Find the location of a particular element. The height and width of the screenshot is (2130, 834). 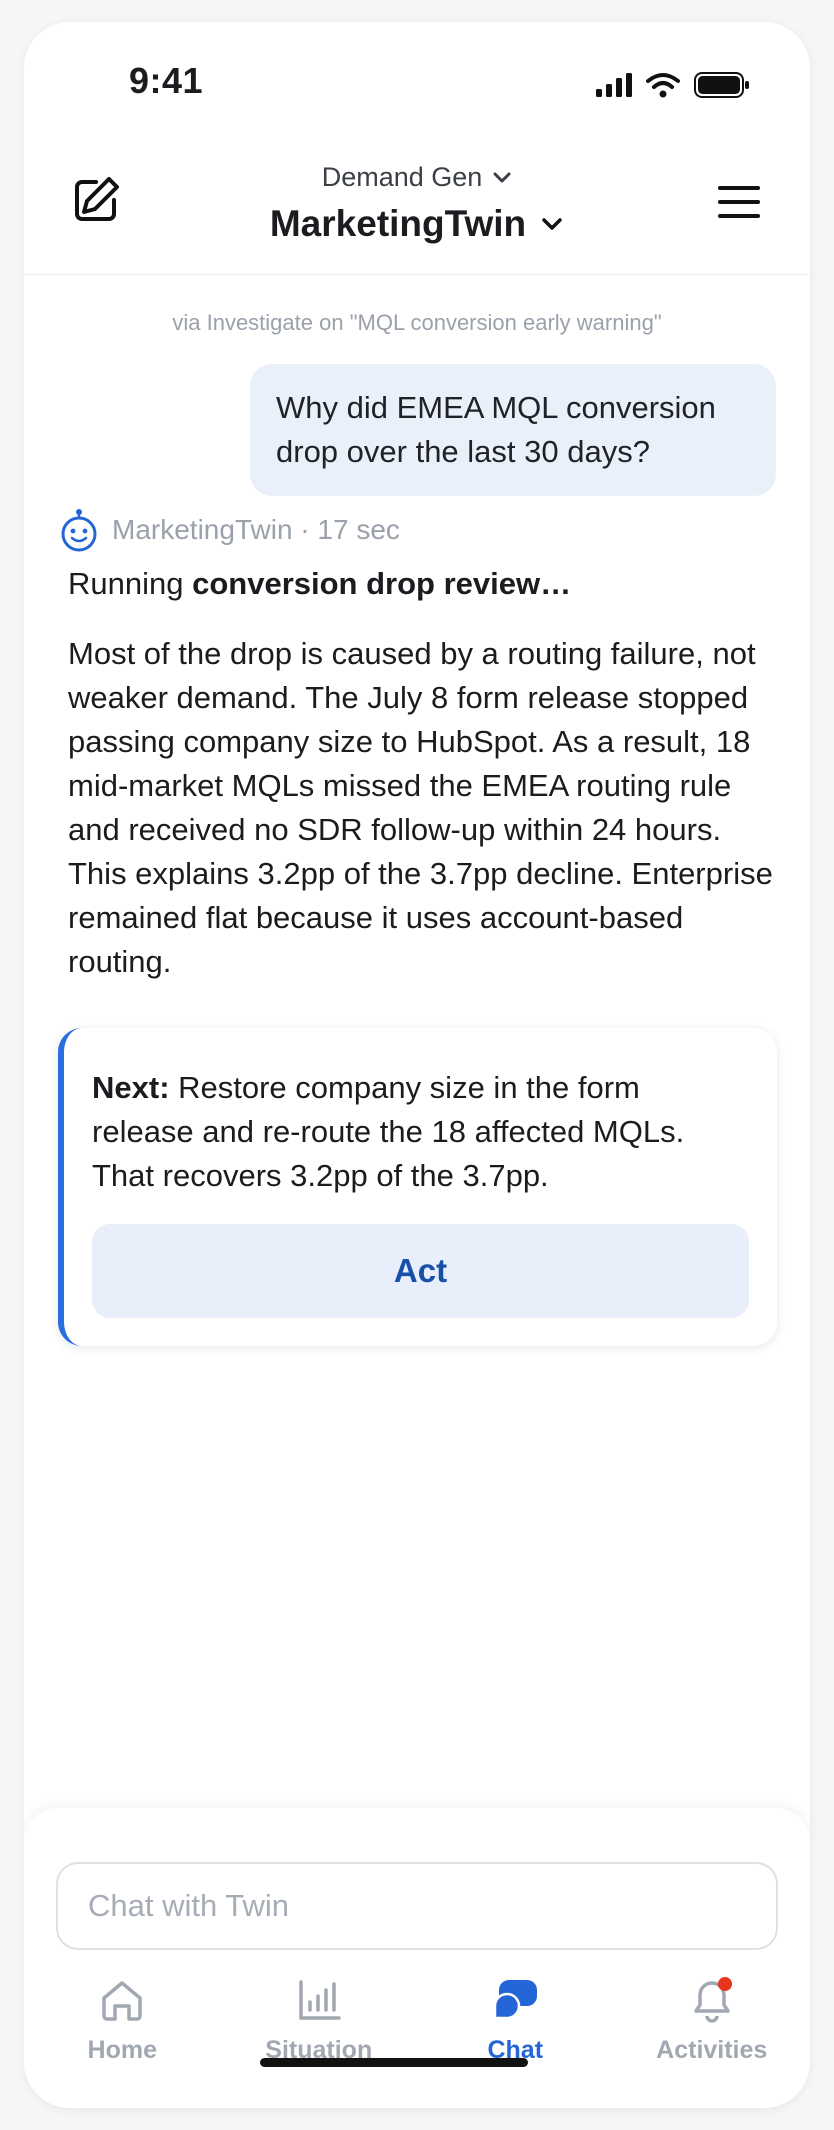

battery-icon is located at coordinates (721, 85).